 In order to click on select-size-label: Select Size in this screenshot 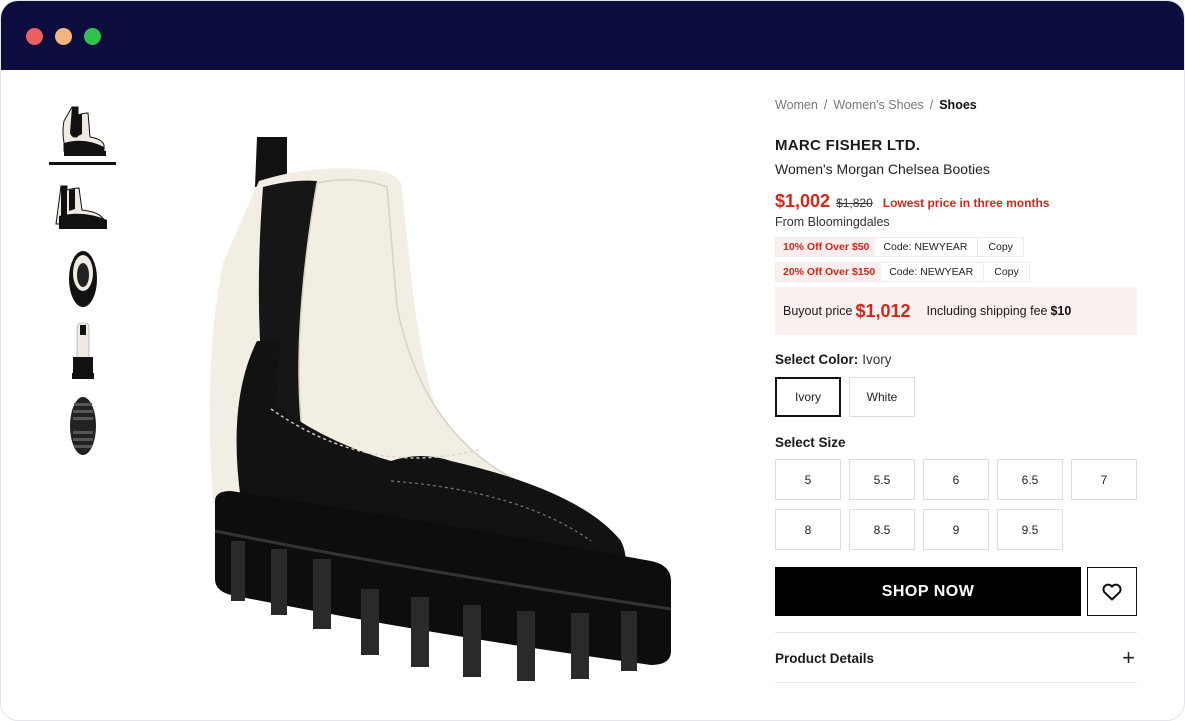, I will do `click(810, 442)`.